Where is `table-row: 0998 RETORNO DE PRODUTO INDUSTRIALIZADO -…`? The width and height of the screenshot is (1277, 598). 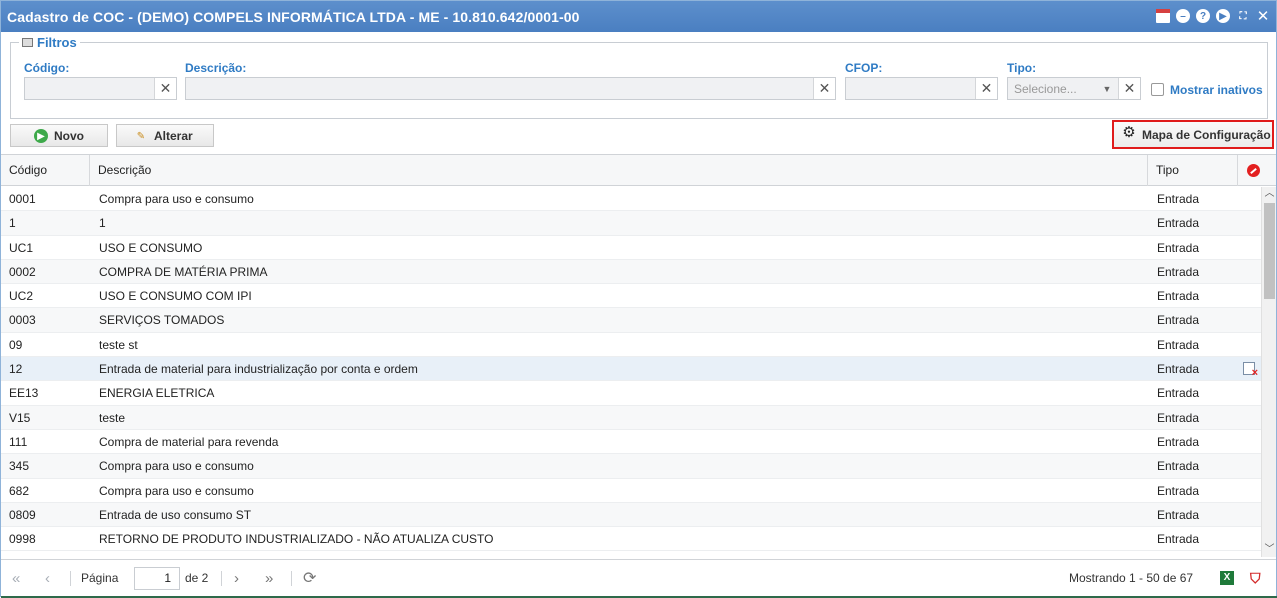 table-row: 0998 RETORNO DE PRODUTO INDUSTRIALIZADO -… is located at coordinates (631, 539).